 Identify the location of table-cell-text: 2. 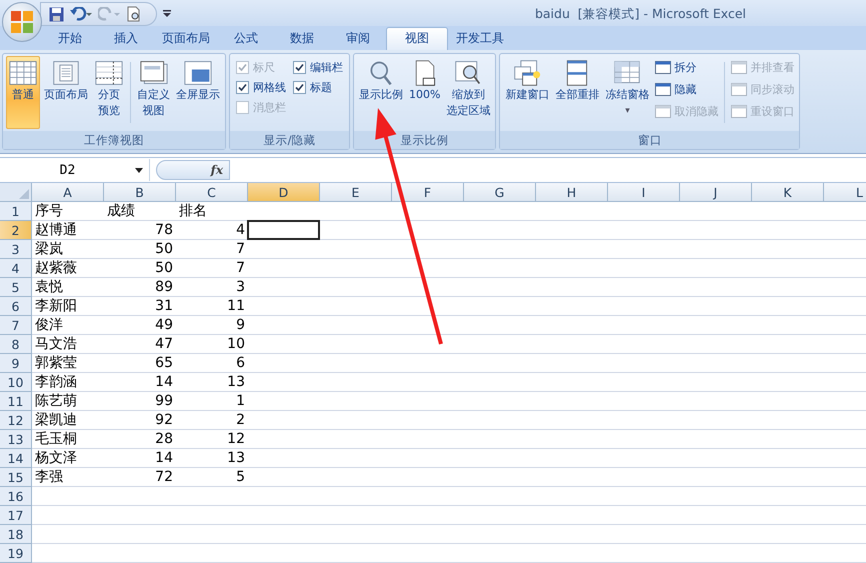
(240, 420).